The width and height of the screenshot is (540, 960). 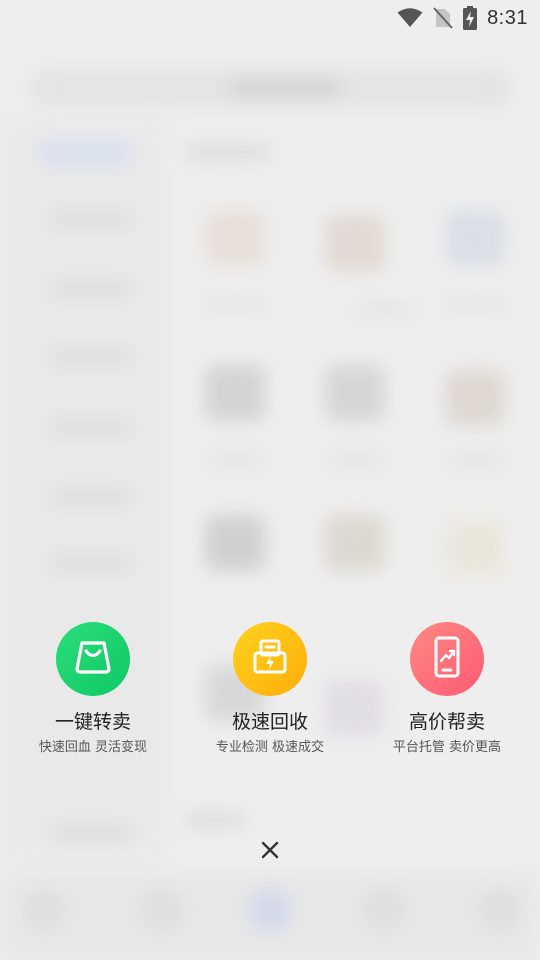 What do you see at coordinates (270, 747) in the screenshot?
I see `fast-recycle-subtitle: 专业检测 极速成交` at bounding box center [270, 747].